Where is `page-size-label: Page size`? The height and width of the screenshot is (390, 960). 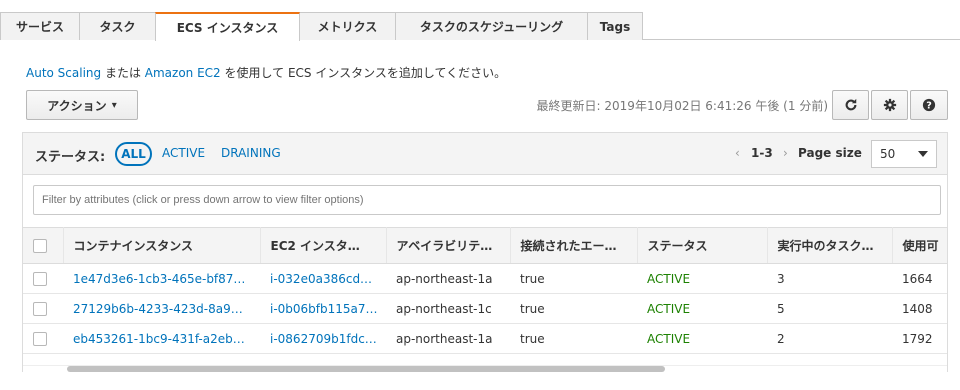 page-size-label: Page size is located at coordinates (830, 153).